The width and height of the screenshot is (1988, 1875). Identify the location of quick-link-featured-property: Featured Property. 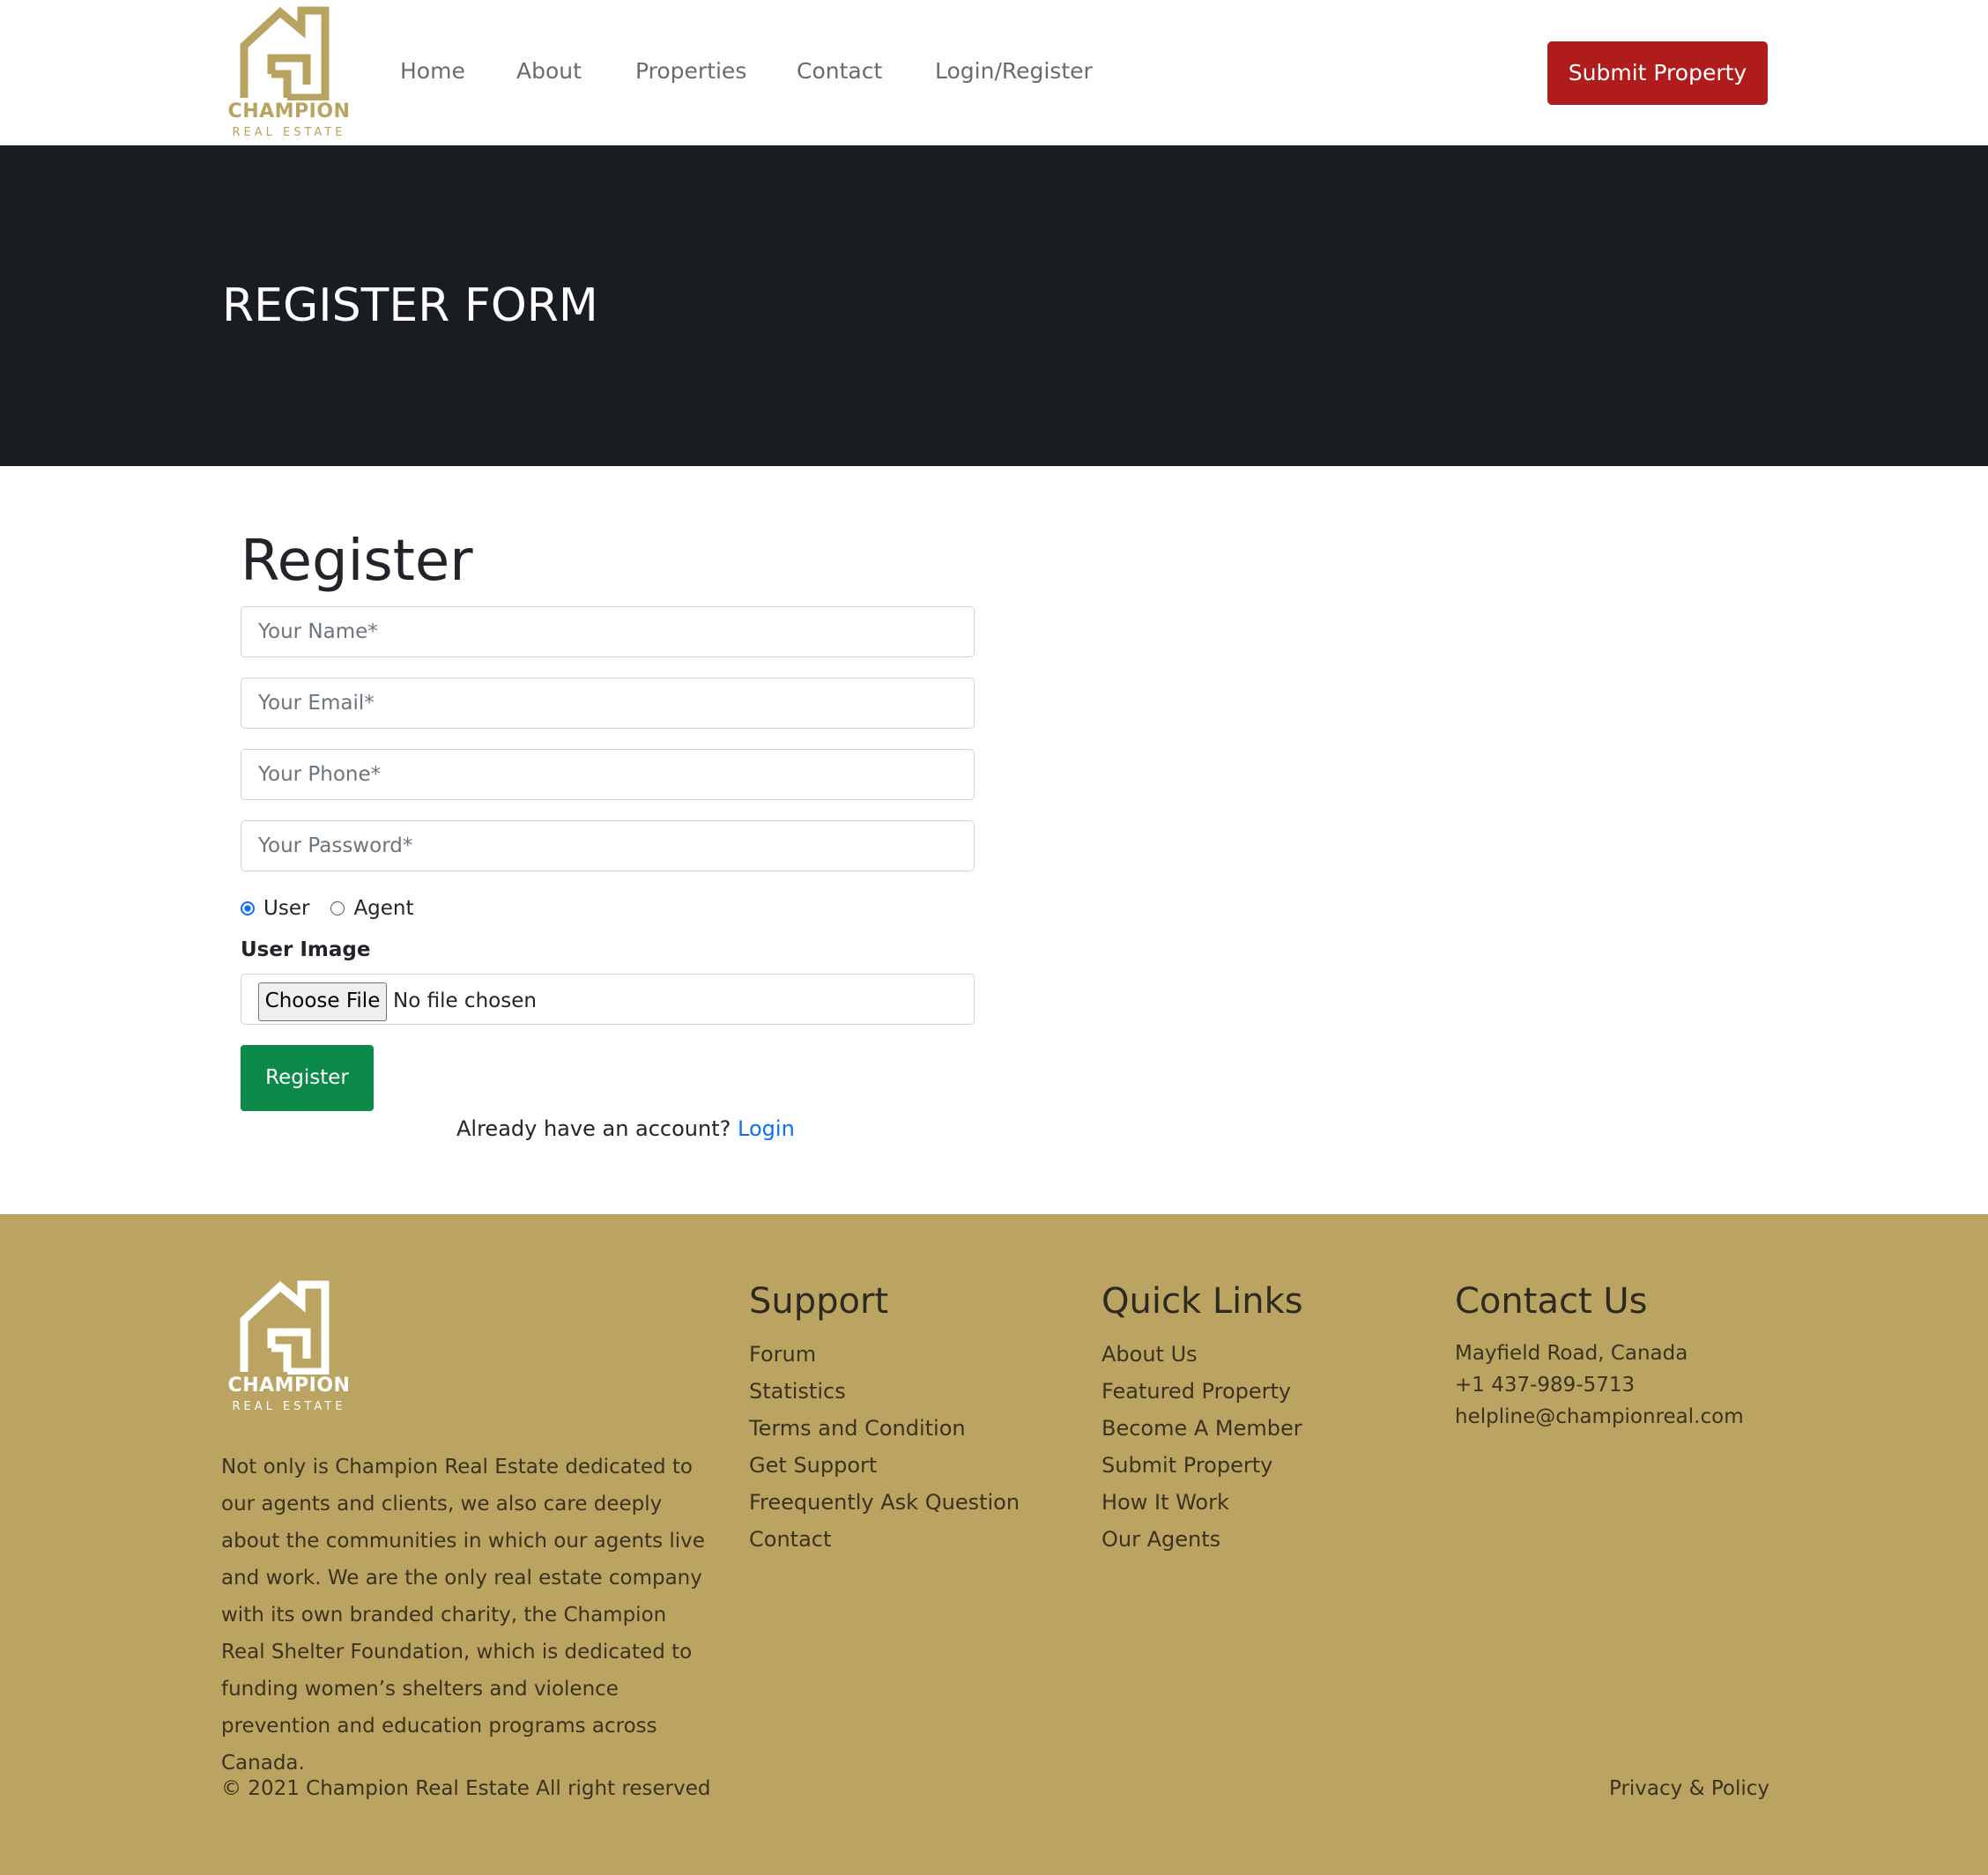
(1197, 1391).